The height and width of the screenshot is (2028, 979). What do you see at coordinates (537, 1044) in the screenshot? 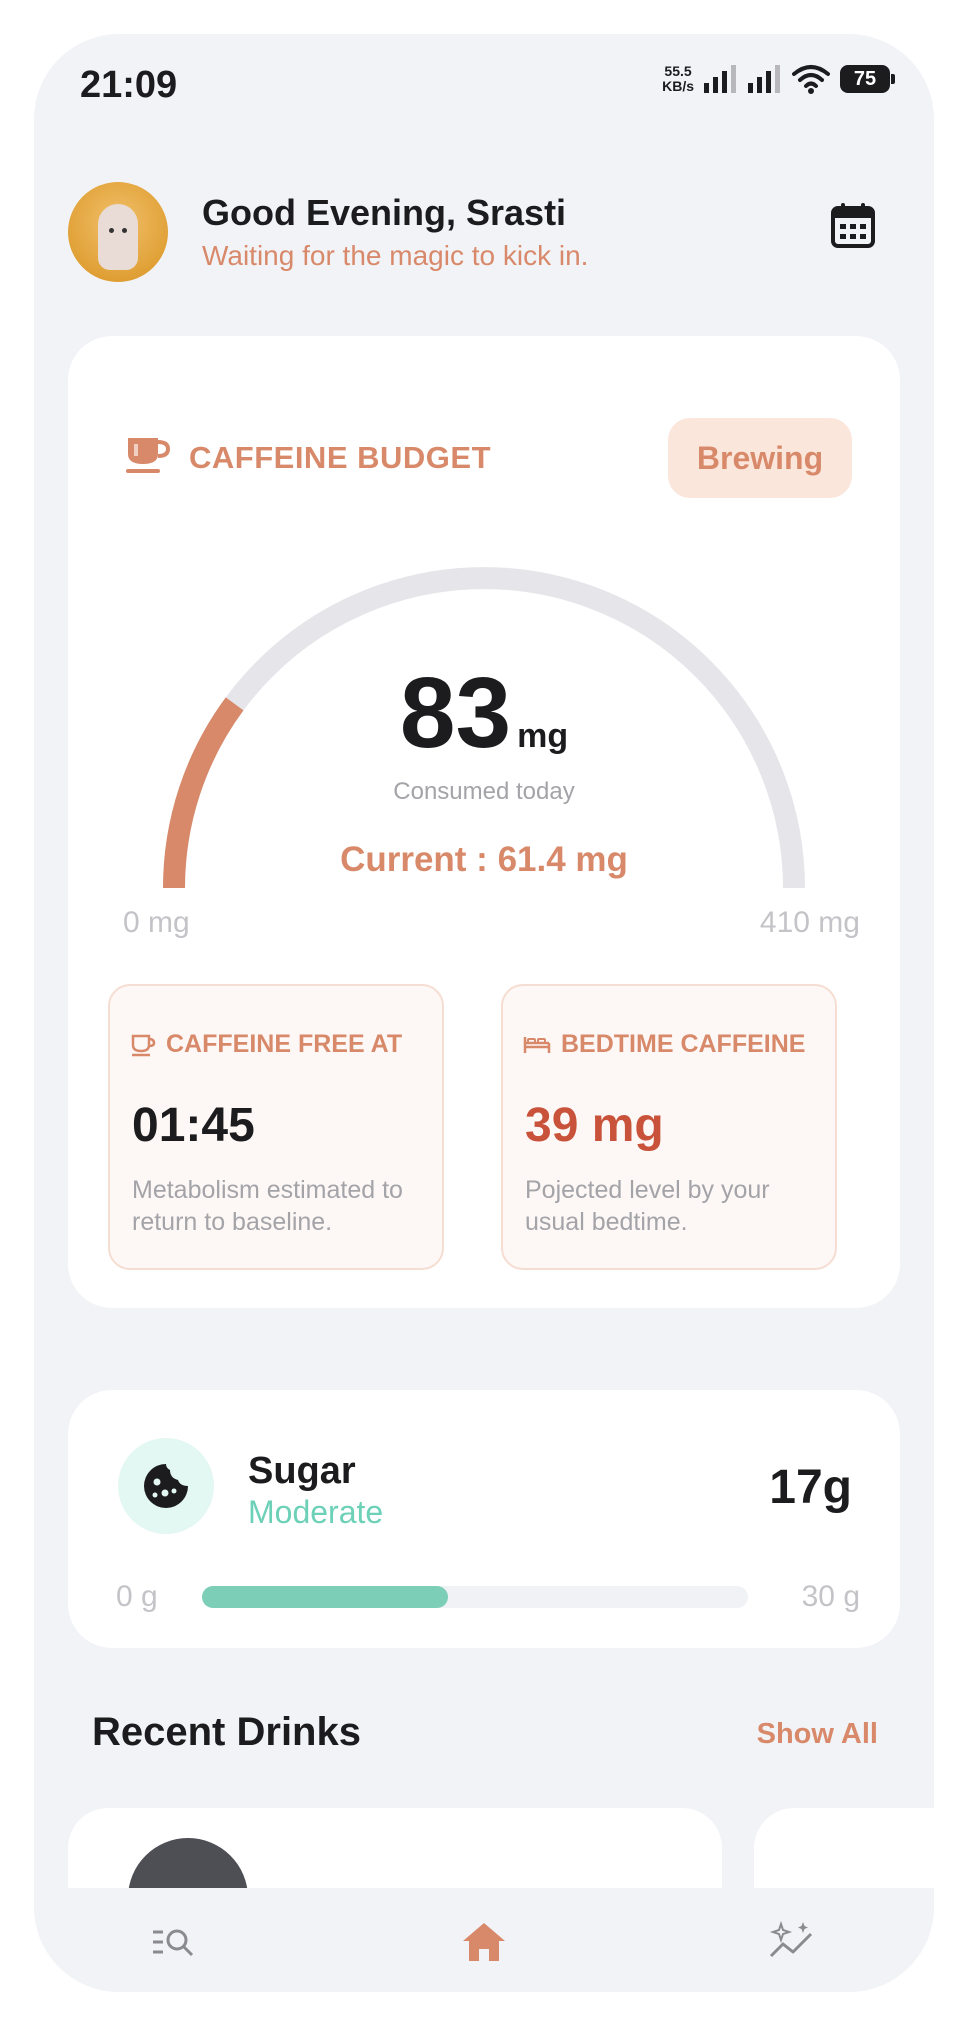
I see `bed-icon` at bounding box center [537, 1044].